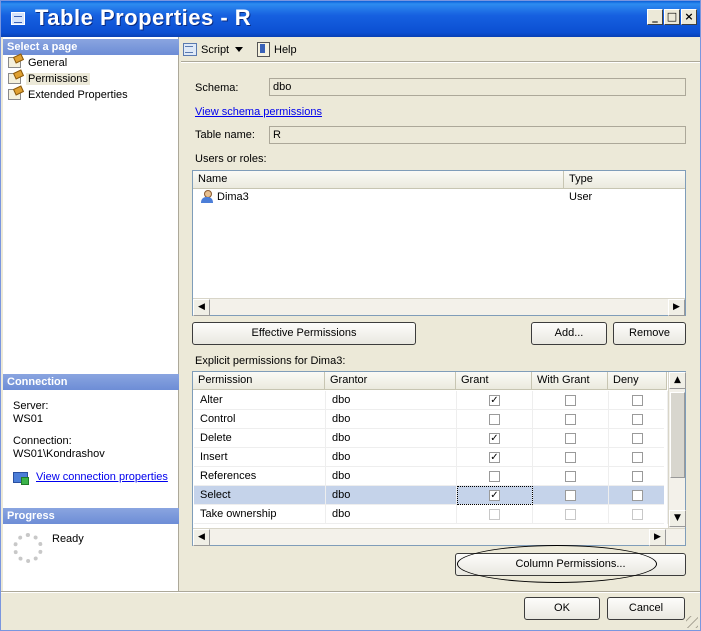 The image size is (701, 631). I want to click on view-connection-properties-link: View connection properties, so click(102, 477).